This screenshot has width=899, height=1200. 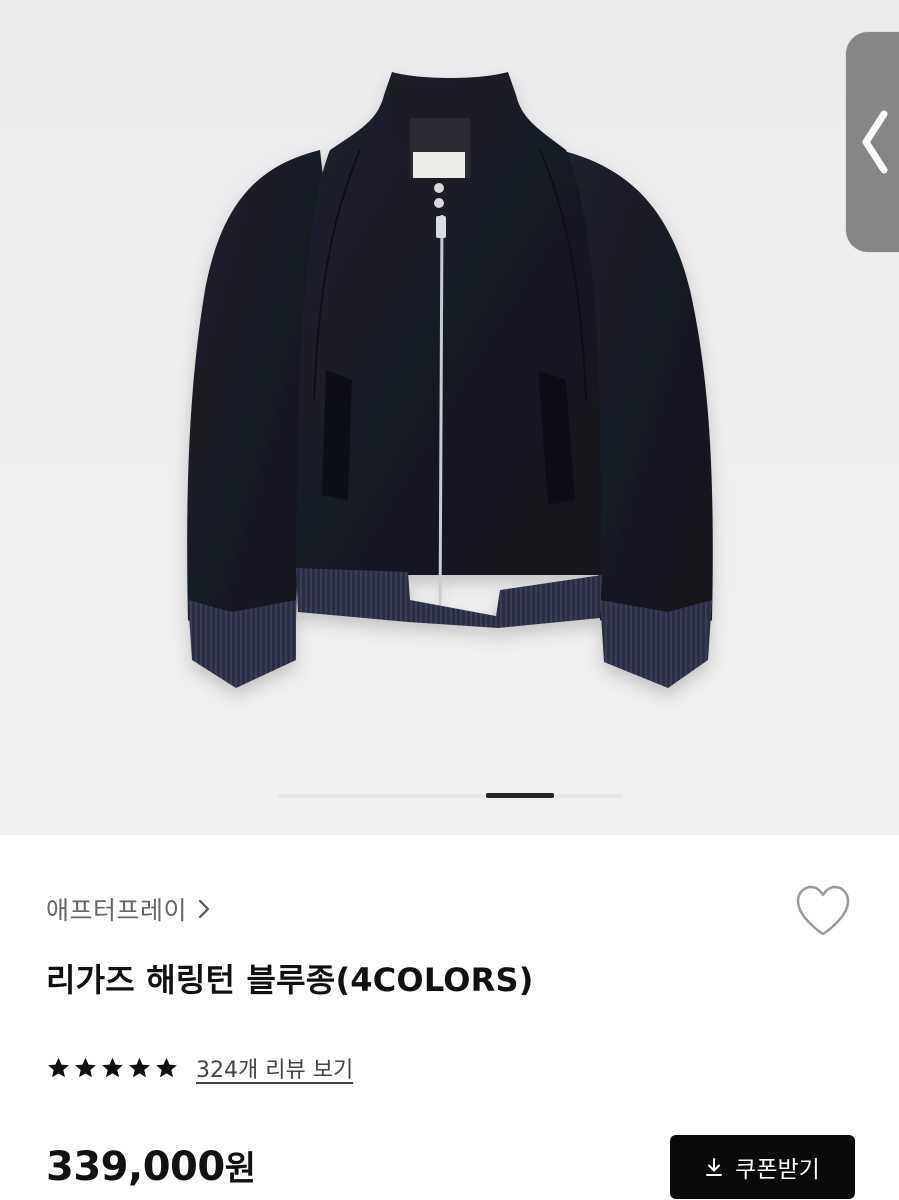 I want to click on chevron-left-icon, so click(x=875, y=142).